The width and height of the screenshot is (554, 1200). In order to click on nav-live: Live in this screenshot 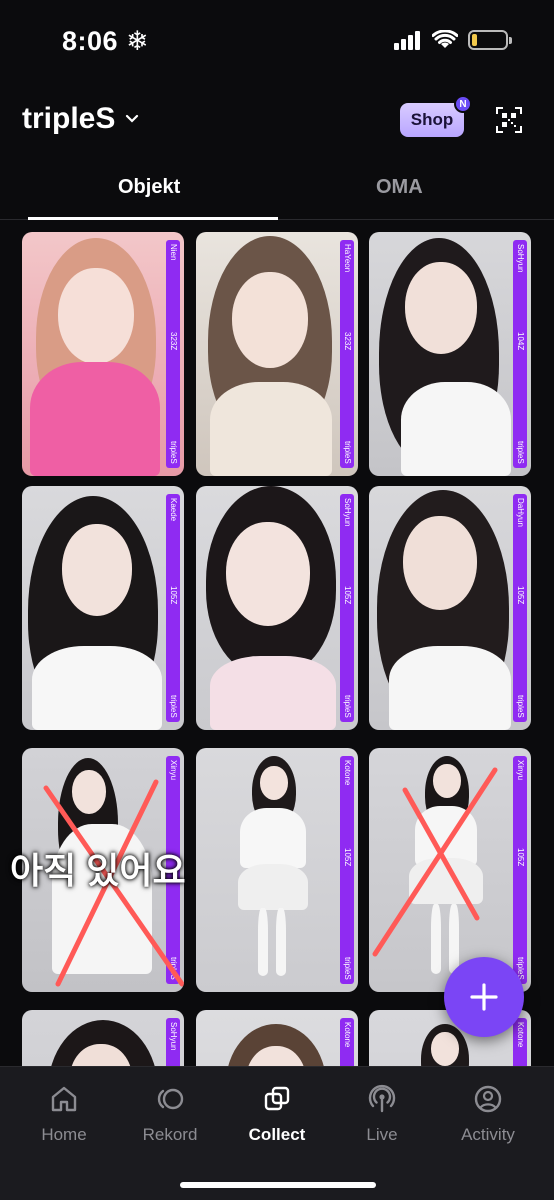, I will do `click(382, 1114)`.